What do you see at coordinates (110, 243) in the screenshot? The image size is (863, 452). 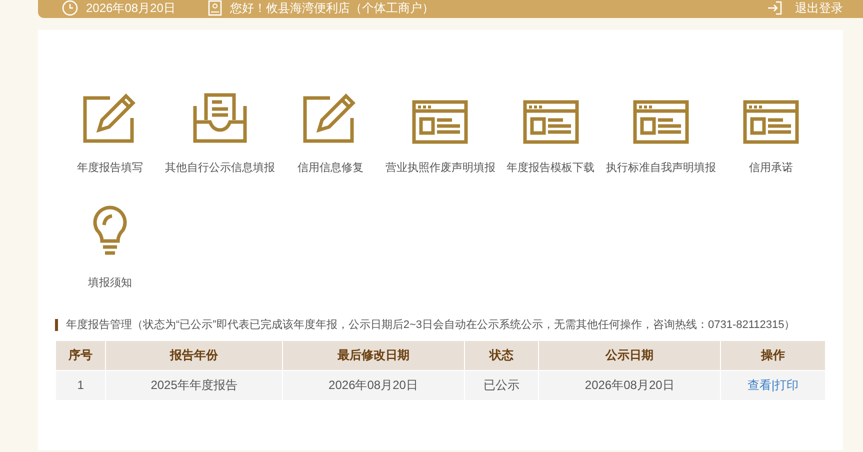 I see `service-tile: 填报须知` at bounding box center [110, 243].